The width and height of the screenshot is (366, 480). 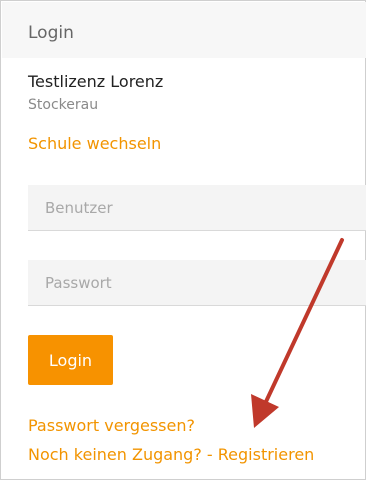 What do you see at coordinates (111, 425) in the screenshot?
I see `forgot-password-link: Passwort vergessen?` at bounding box center [111, 425].